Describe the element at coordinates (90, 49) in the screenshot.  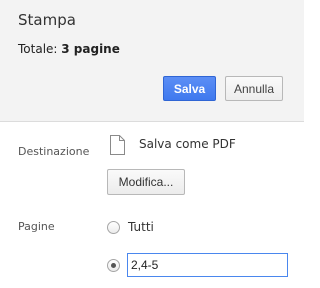
I see `total-value: 3 pagine` at that location.